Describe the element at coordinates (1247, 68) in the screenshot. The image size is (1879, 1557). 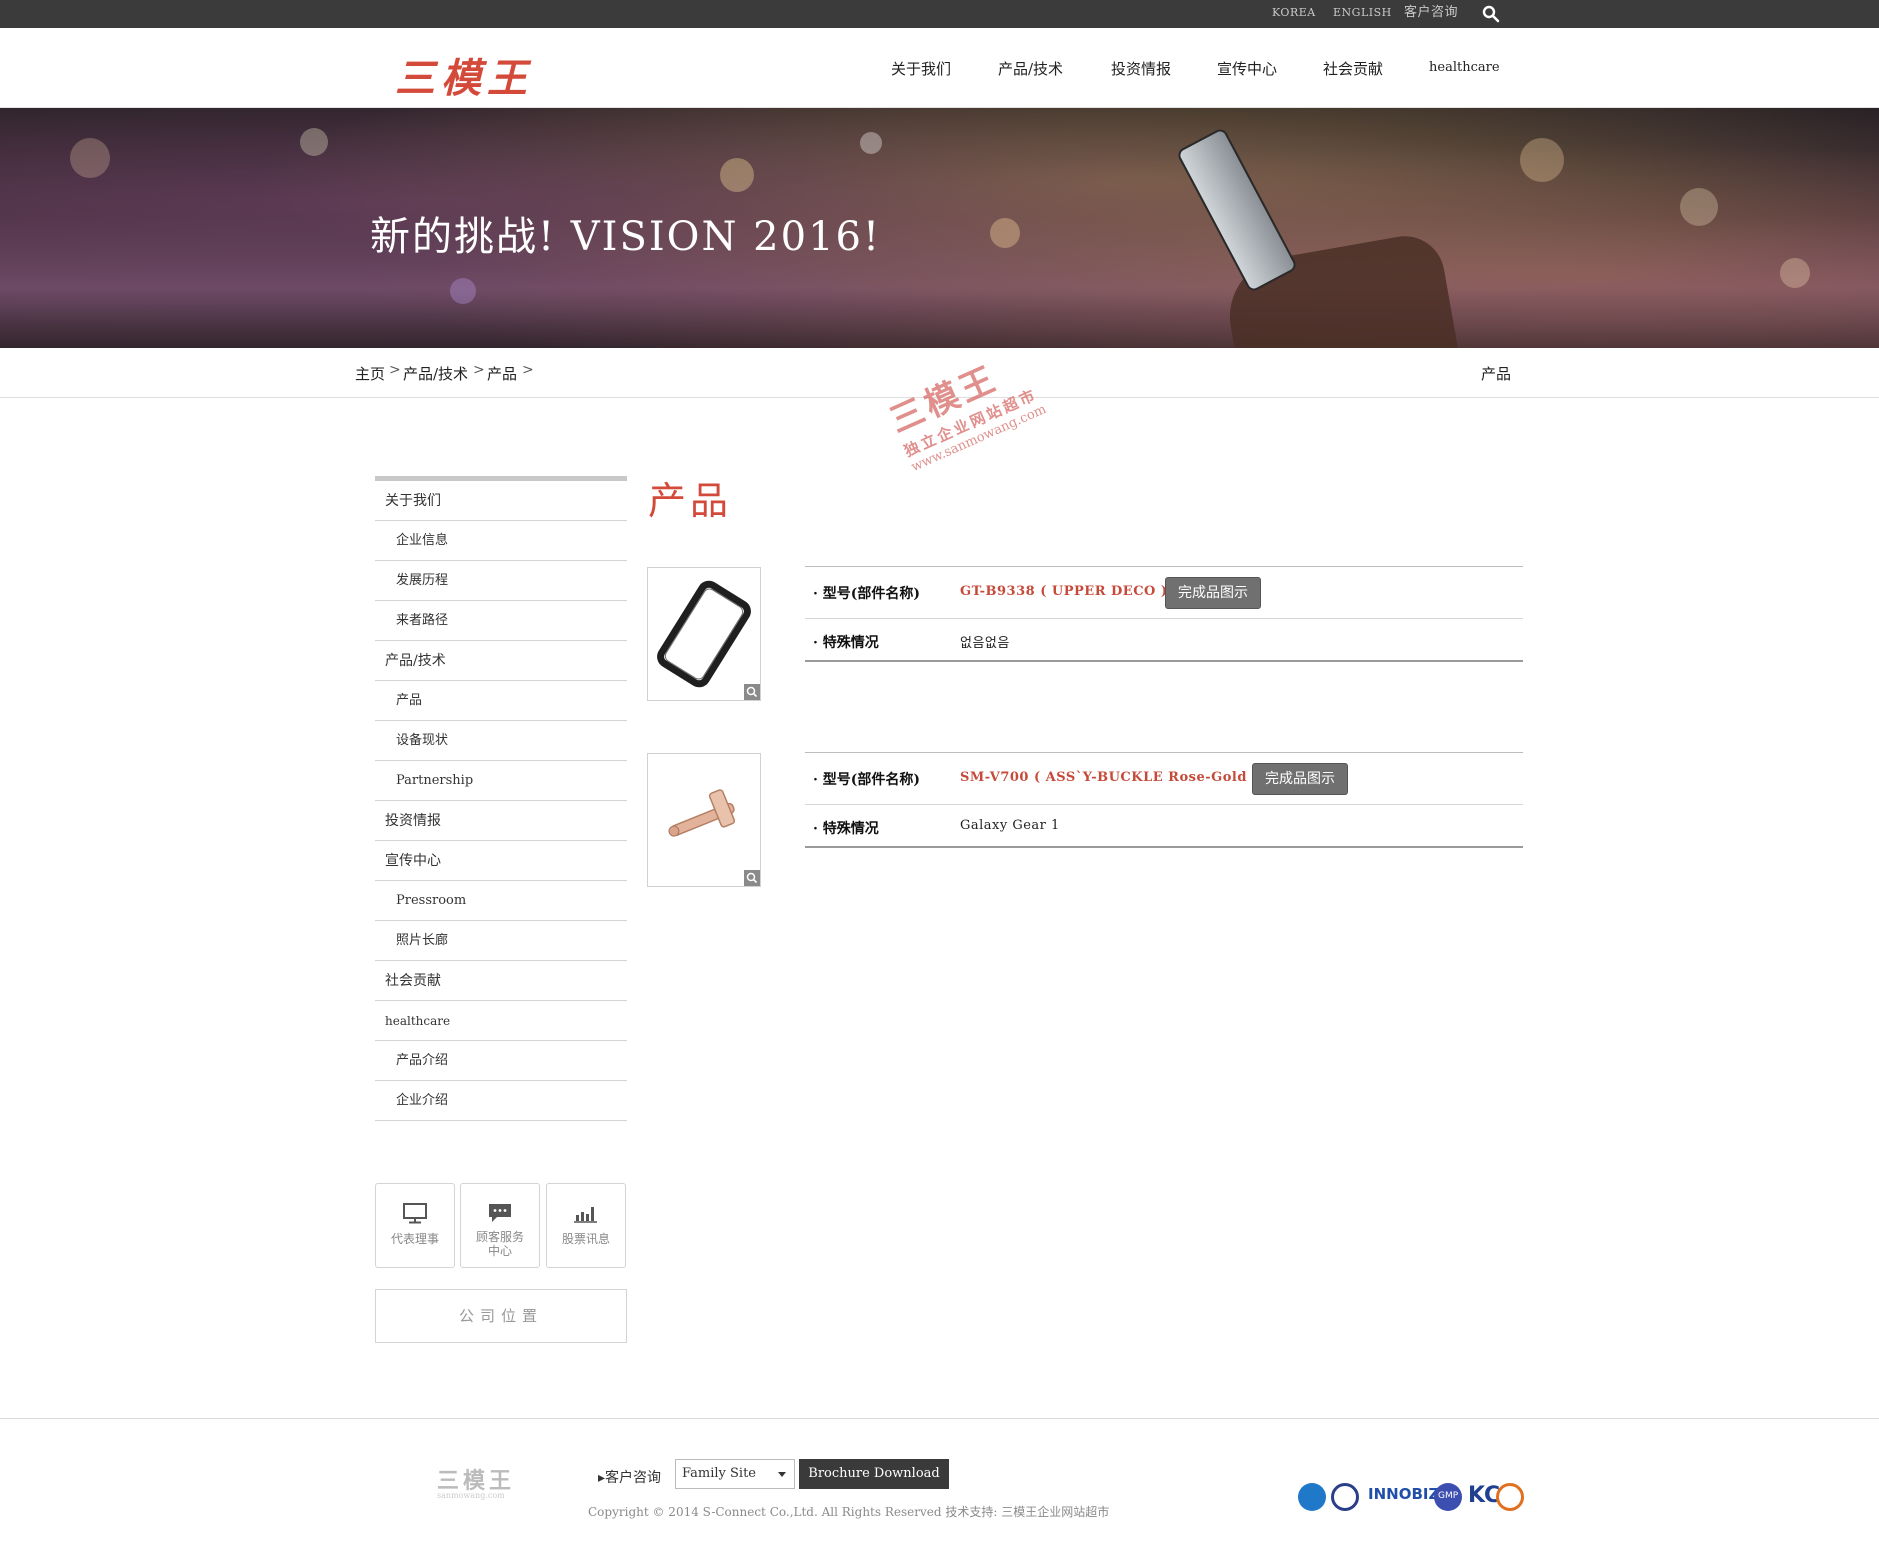
I see `nav-pr-center: 宣传中心` at that location.